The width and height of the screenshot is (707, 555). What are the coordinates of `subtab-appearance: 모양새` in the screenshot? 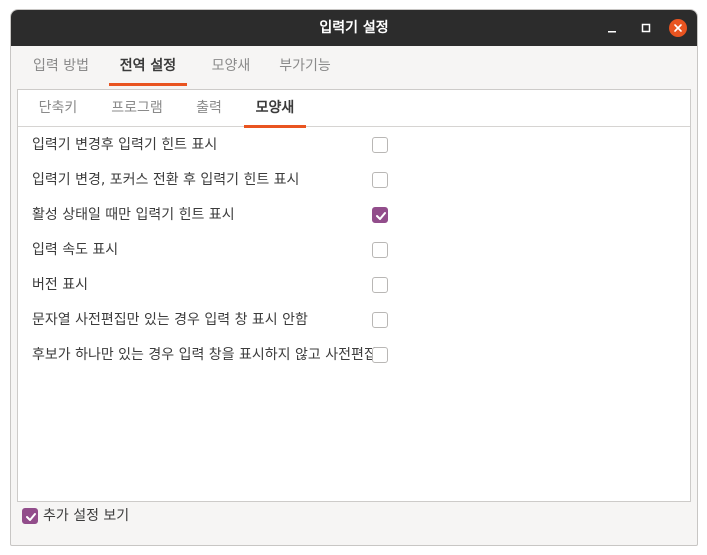 It's located at (275, 109).